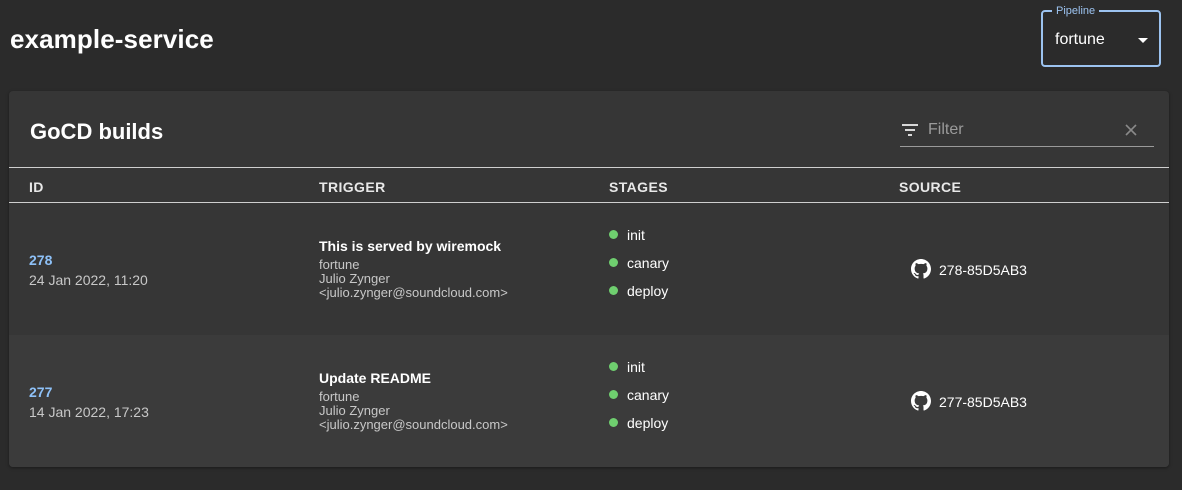  What do you see at coordinates (97, 131) in the screenshot?
I see `card-title: GoCD builds` at bounding box center [97, 131].